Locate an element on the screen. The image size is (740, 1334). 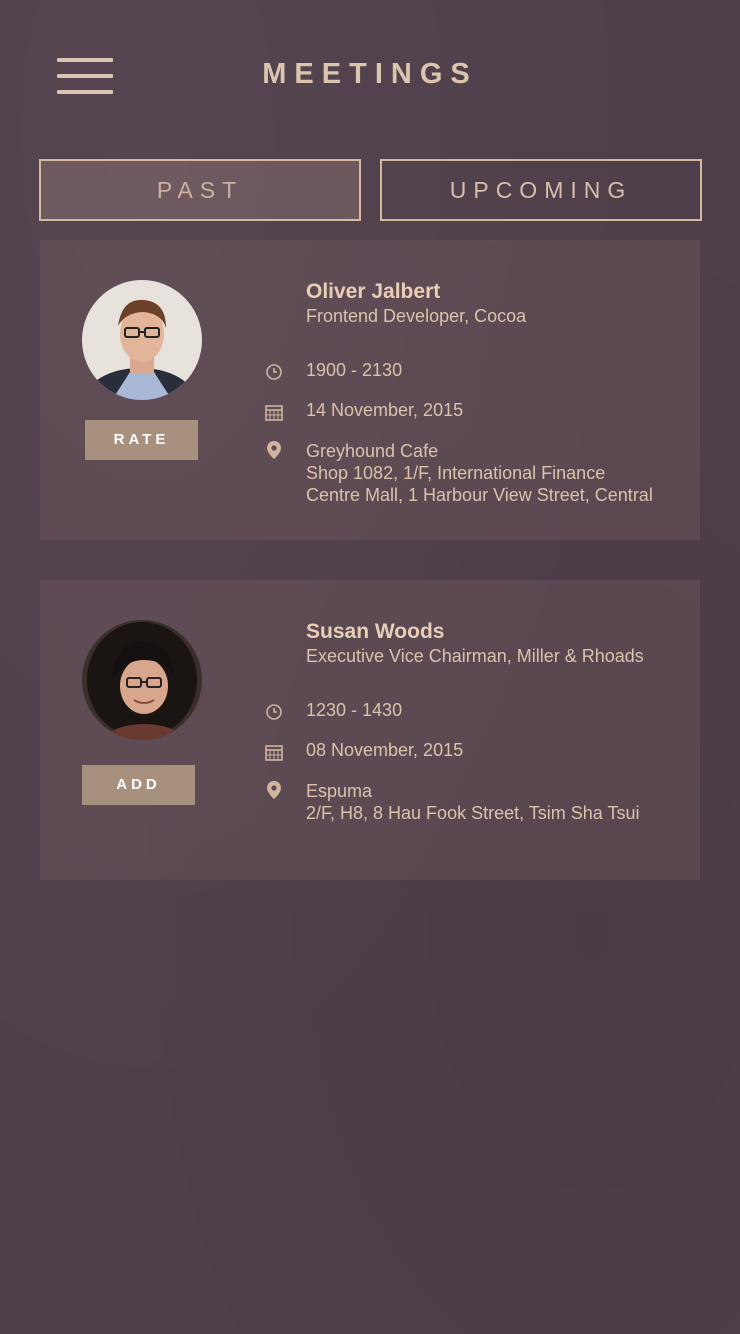
meeting-date: 14 November, 2015 is located at coordinates (385, 410).